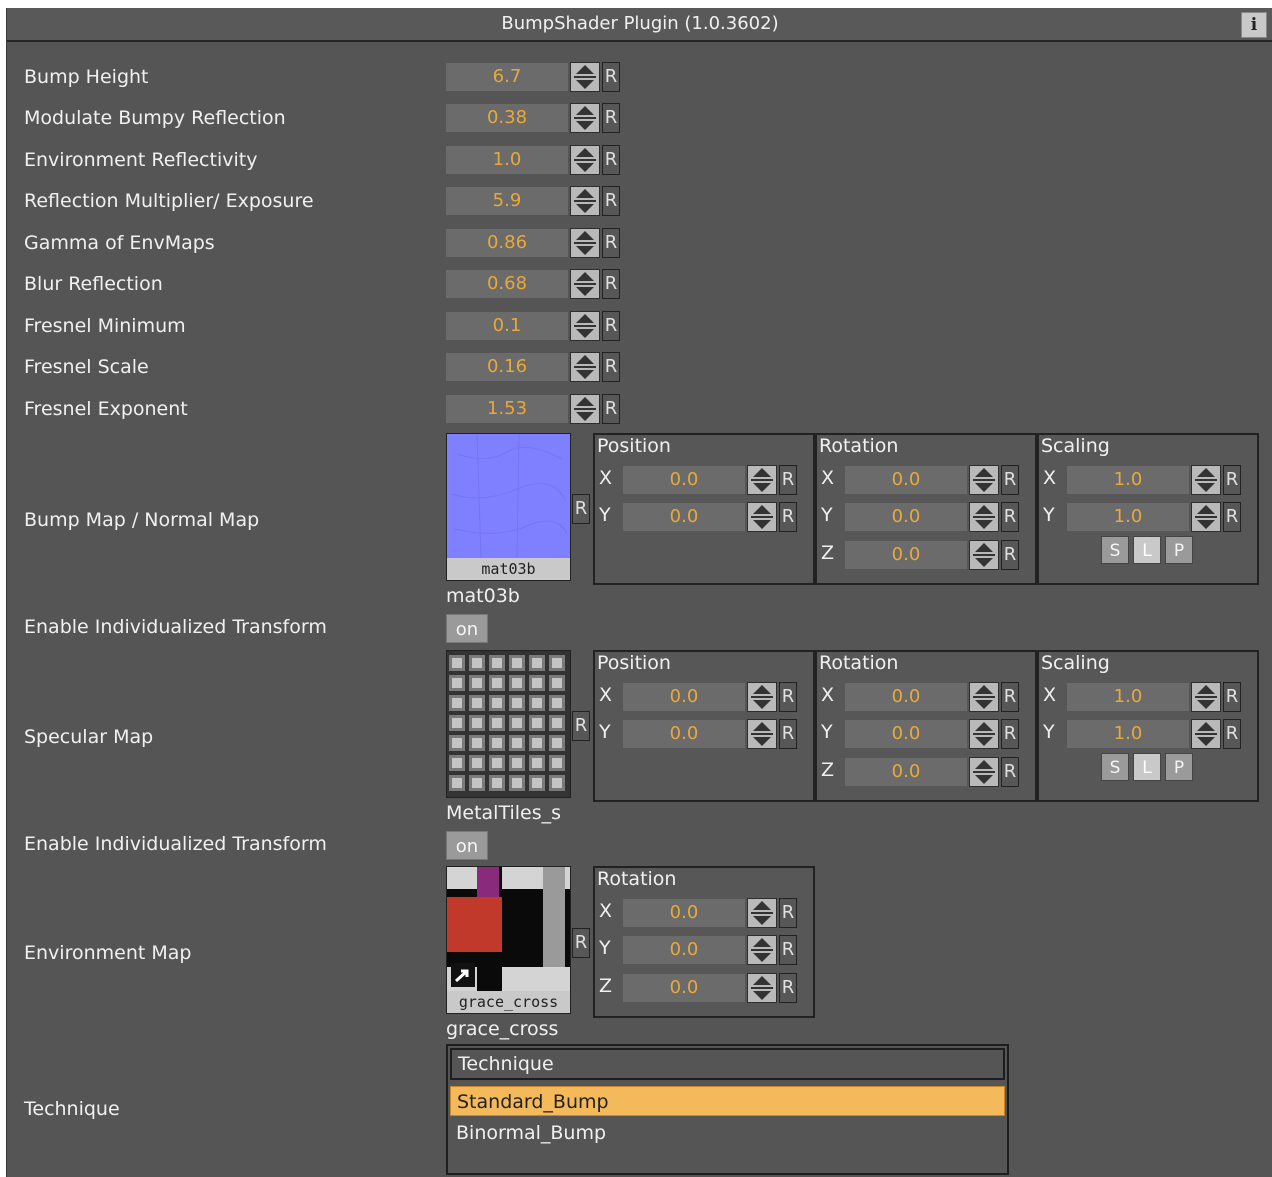 This screenshot has height=1177, width=1272. Describe the element at coordinates (984, 517) in the screenshot. I see `bump-map-rot-y-spinner` at that location.